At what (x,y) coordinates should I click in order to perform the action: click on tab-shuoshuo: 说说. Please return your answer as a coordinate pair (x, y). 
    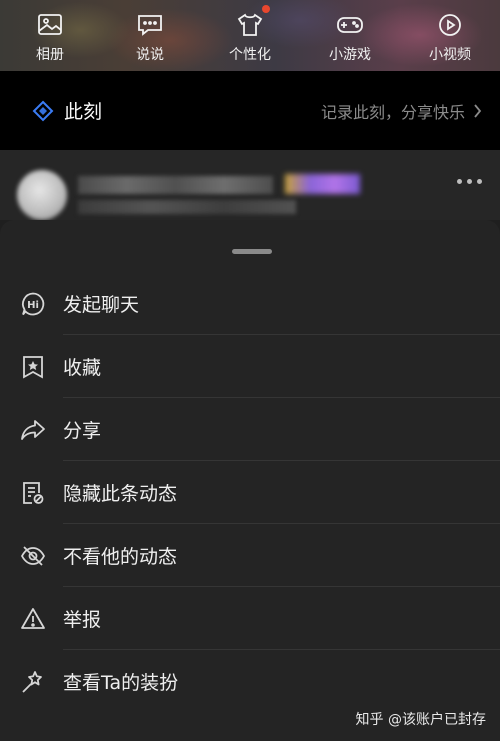
    Looking at the image, I should click on (150, 35).